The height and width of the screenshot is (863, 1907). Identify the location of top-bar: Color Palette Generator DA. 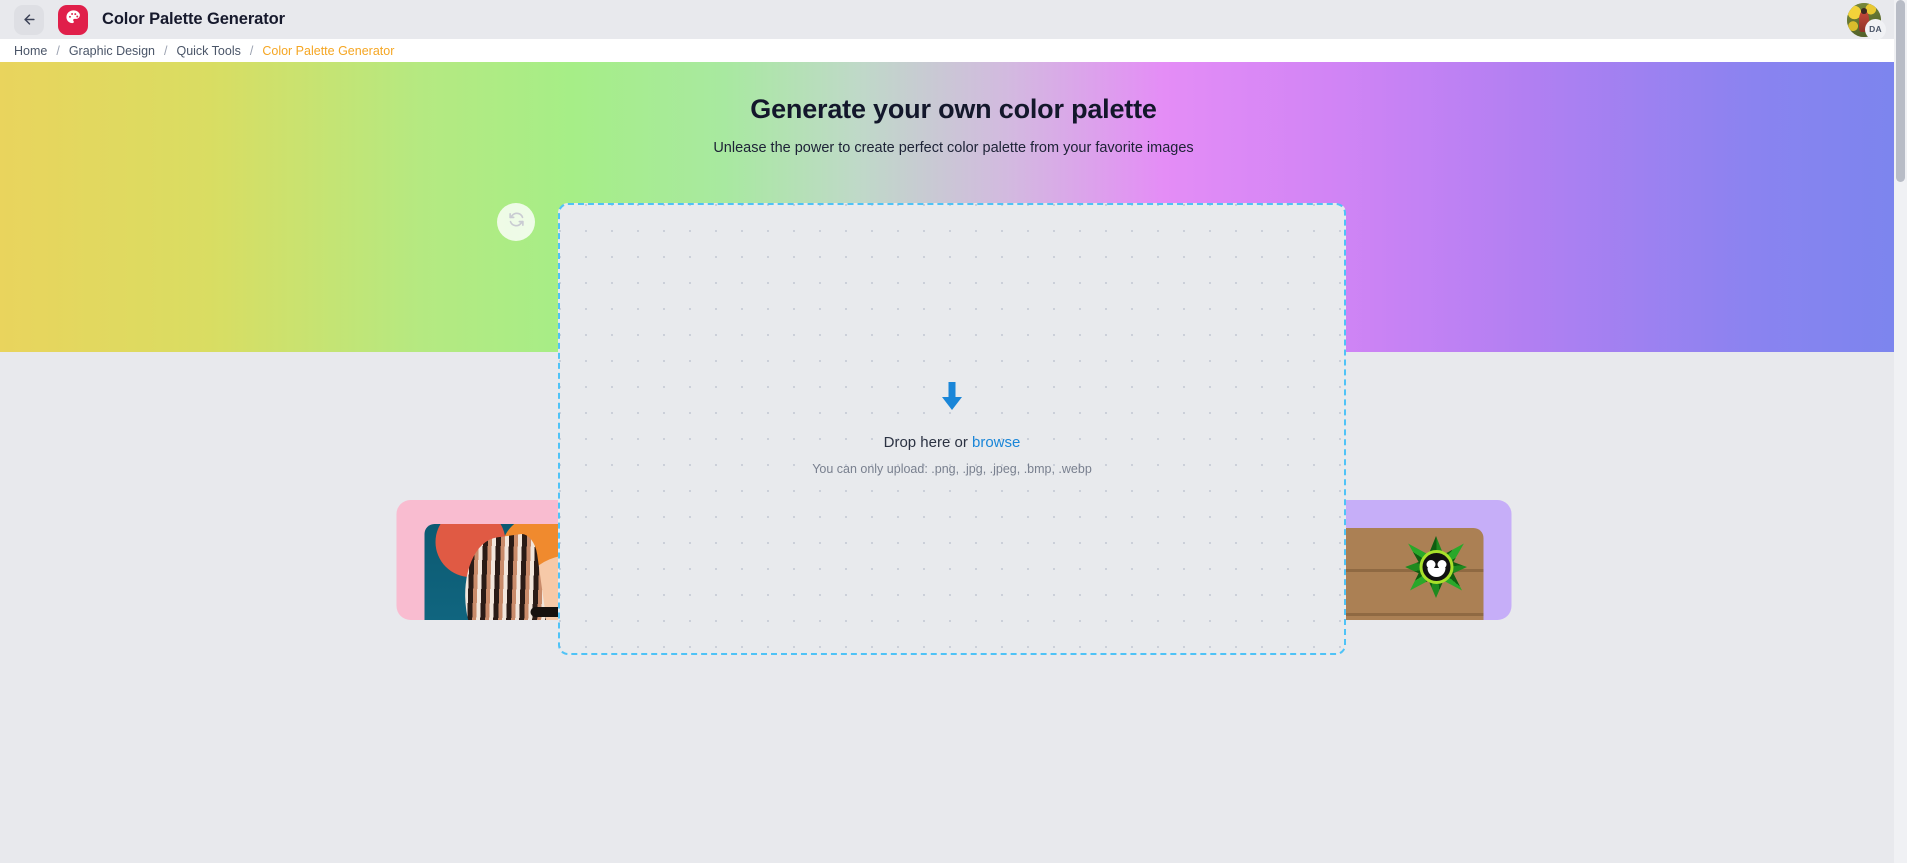
(953, 20).